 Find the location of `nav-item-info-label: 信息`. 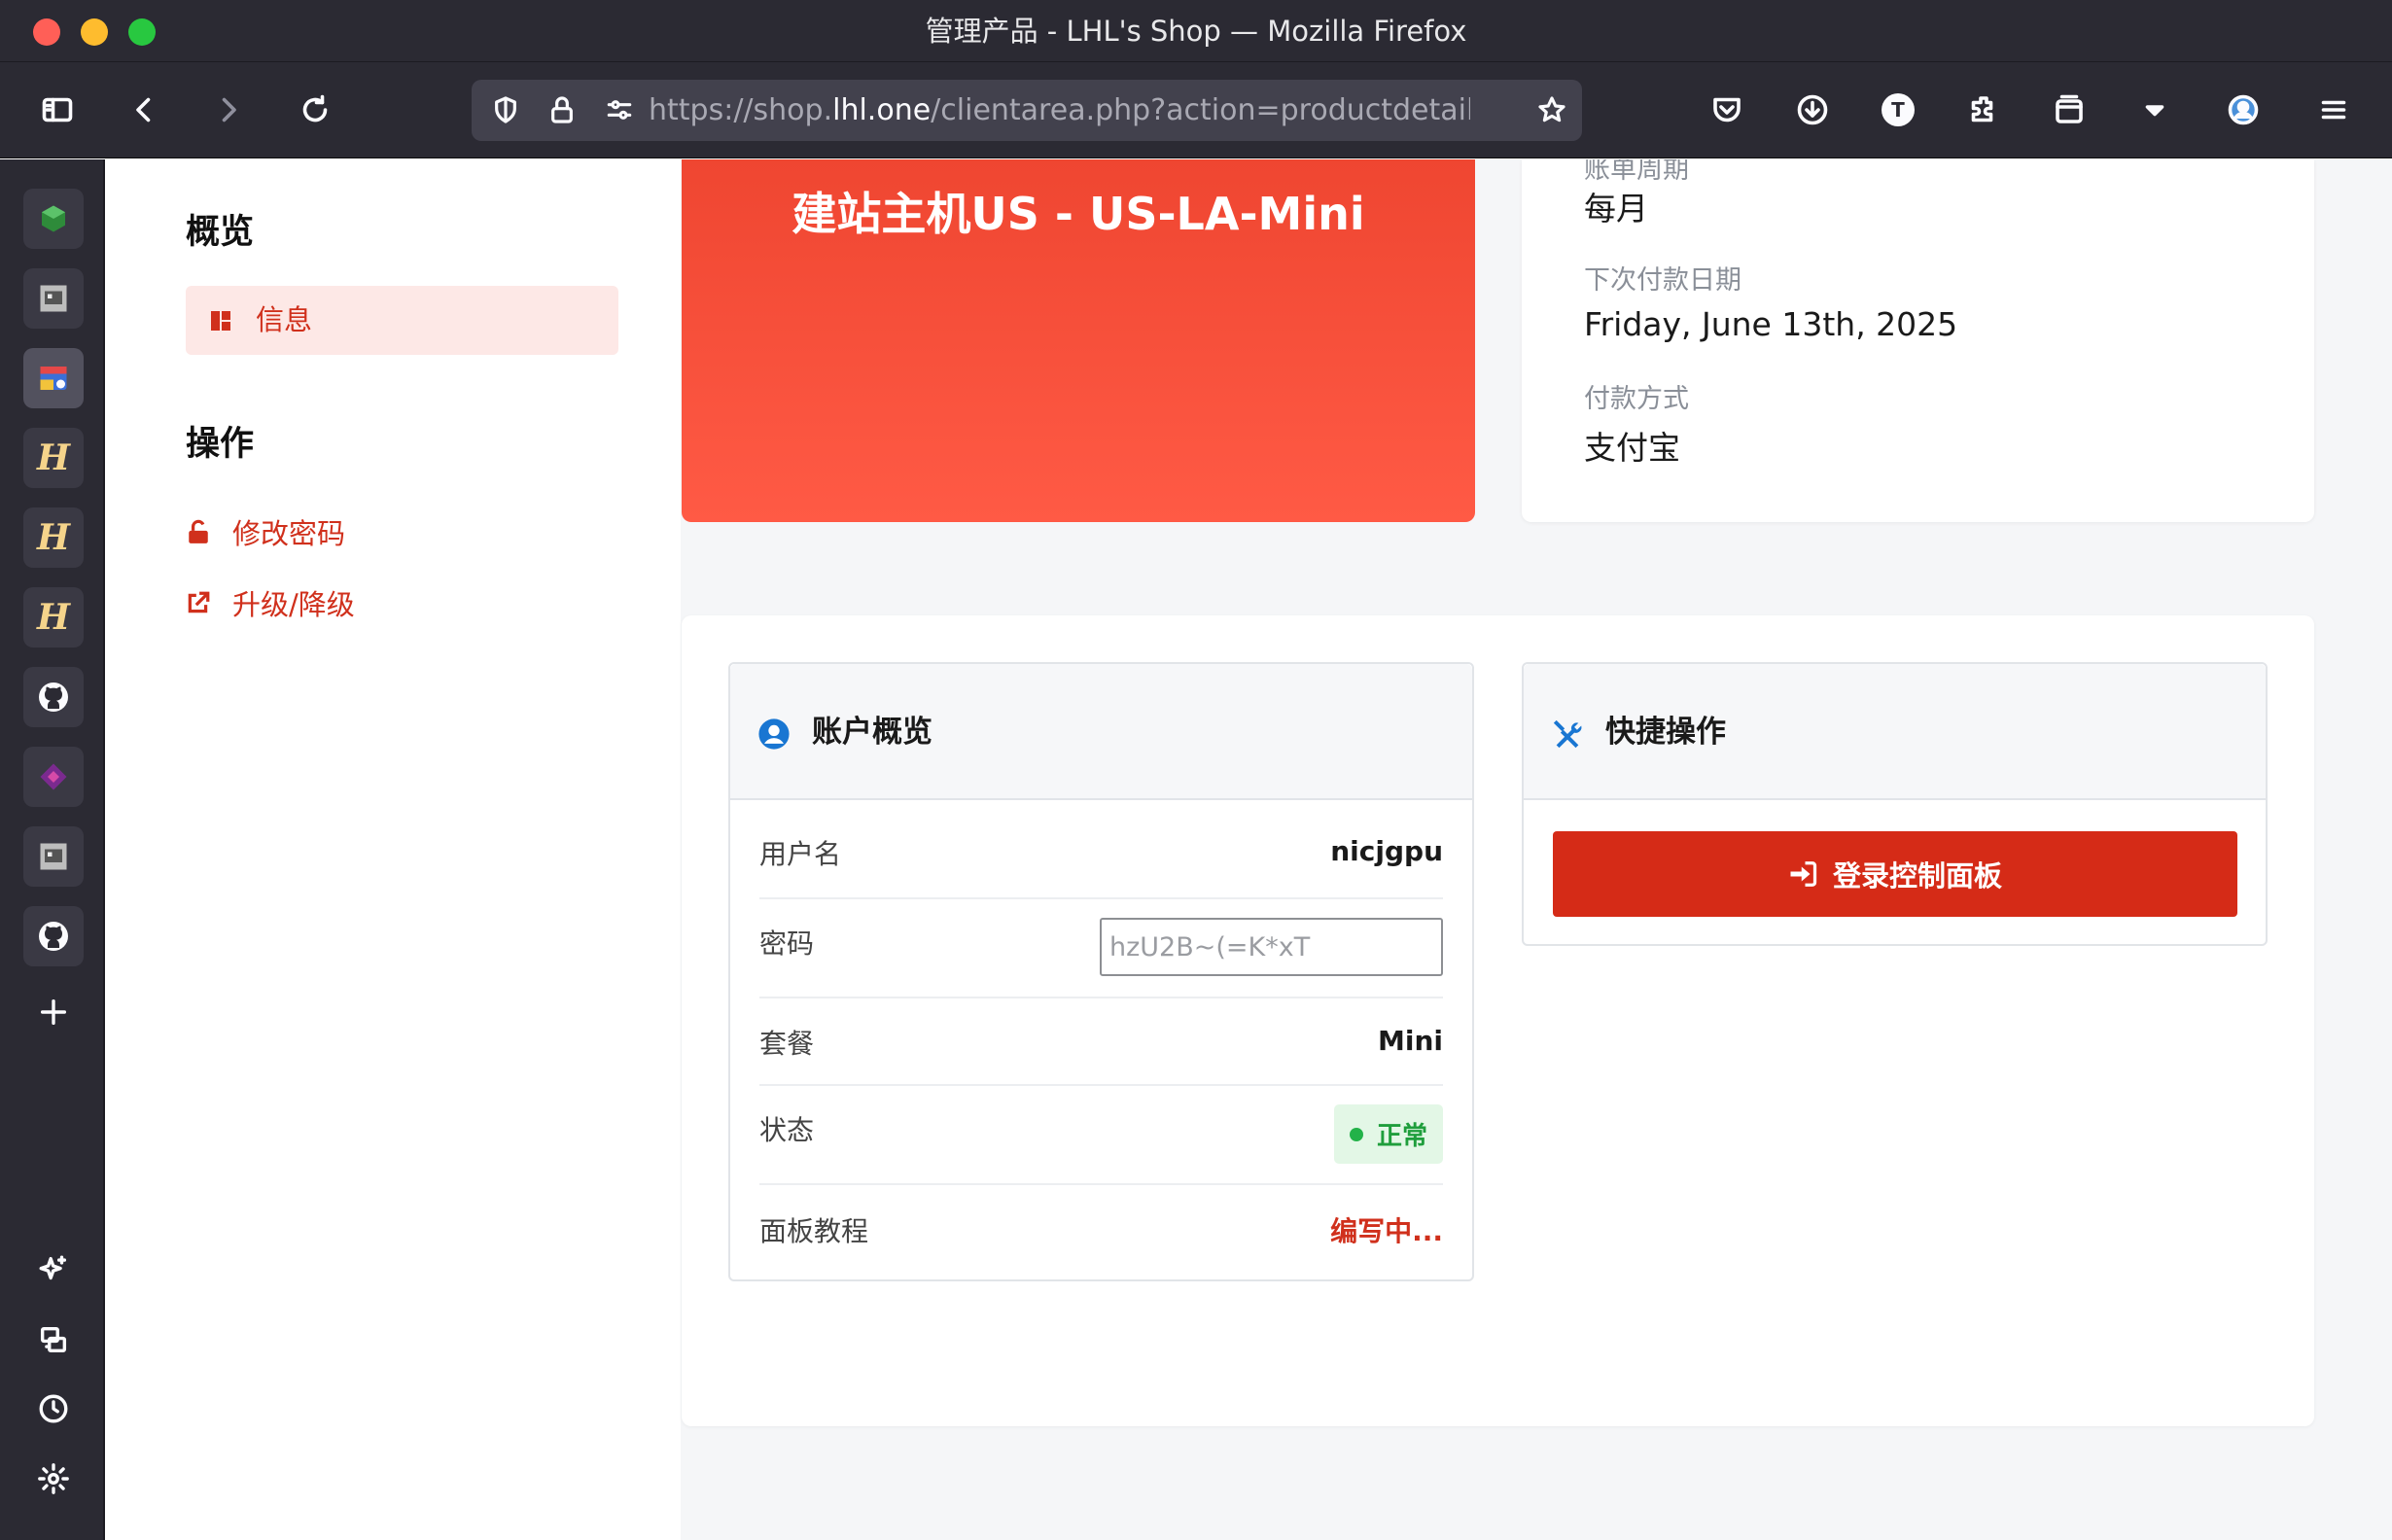

nav-item-info-label: 信息 is located at coordinates (284, 319).